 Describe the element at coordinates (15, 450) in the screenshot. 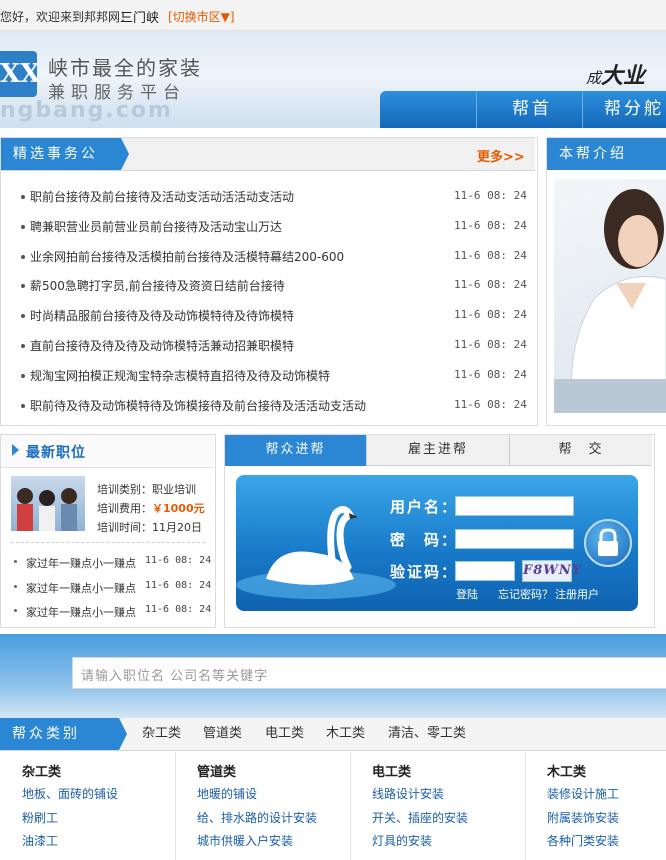

I see `triangle-icon` at that location.